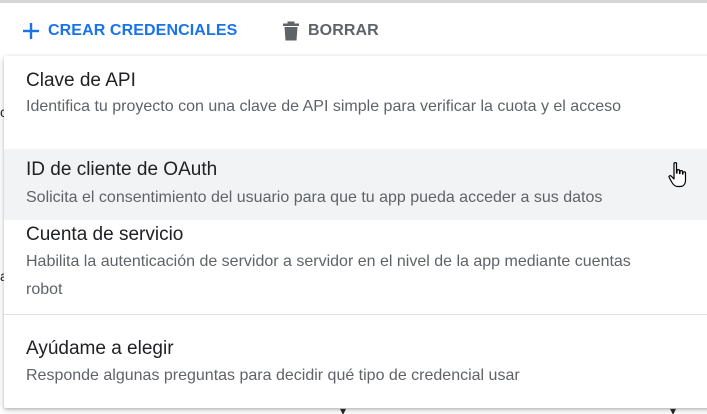 The image size is (707, 414). What do you see at coordinates (100, 348) in the screenshot?
I see `menu-item-title: Ayúdame a elegir` at bounding box center [100, 348].